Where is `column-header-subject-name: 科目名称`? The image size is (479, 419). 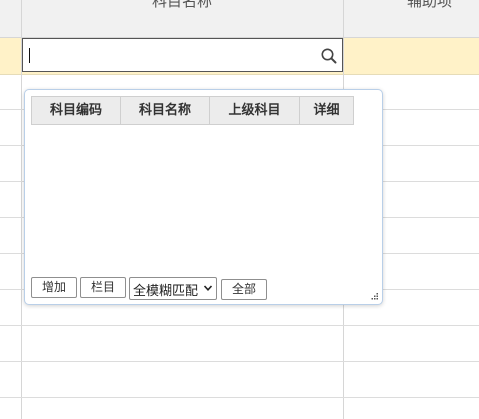
column-header-subject-name: 科目名称 is located at coordinates (182, 5).